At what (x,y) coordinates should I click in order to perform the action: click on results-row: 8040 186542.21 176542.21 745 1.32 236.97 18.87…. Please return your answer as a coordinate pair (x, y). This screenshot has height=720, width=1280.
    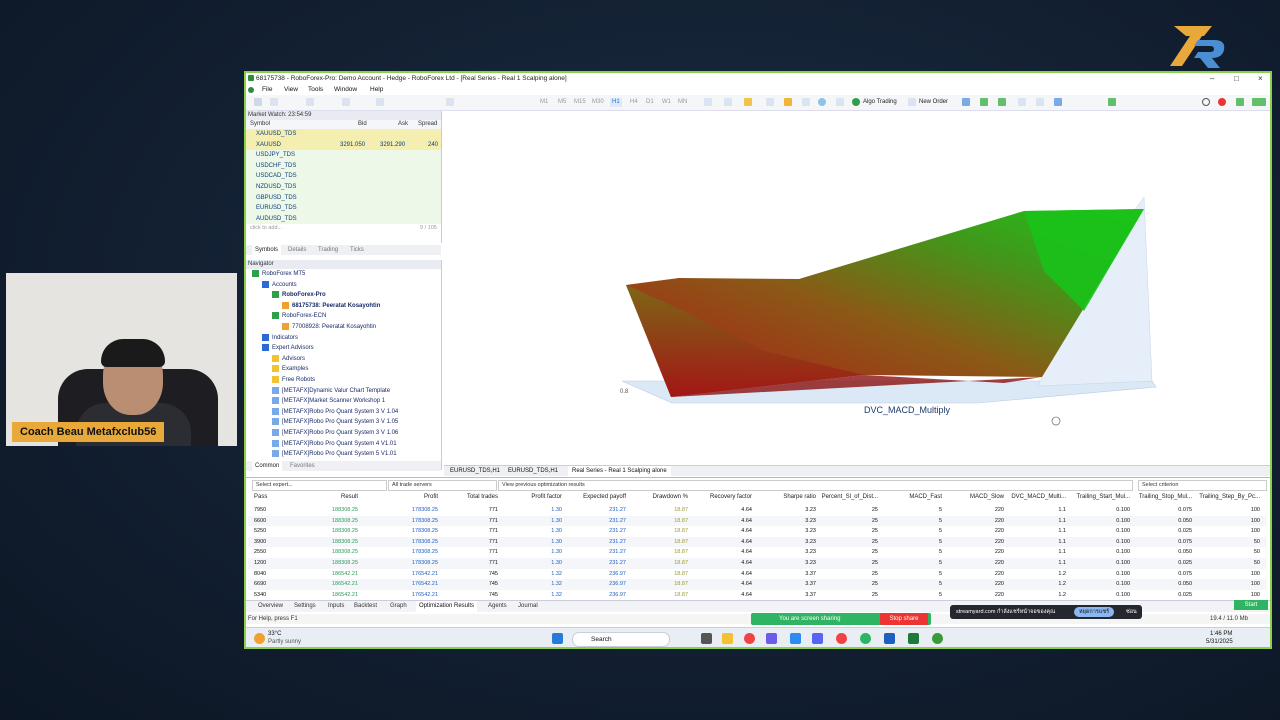
    Looking at the image, I should click on (757, 574).